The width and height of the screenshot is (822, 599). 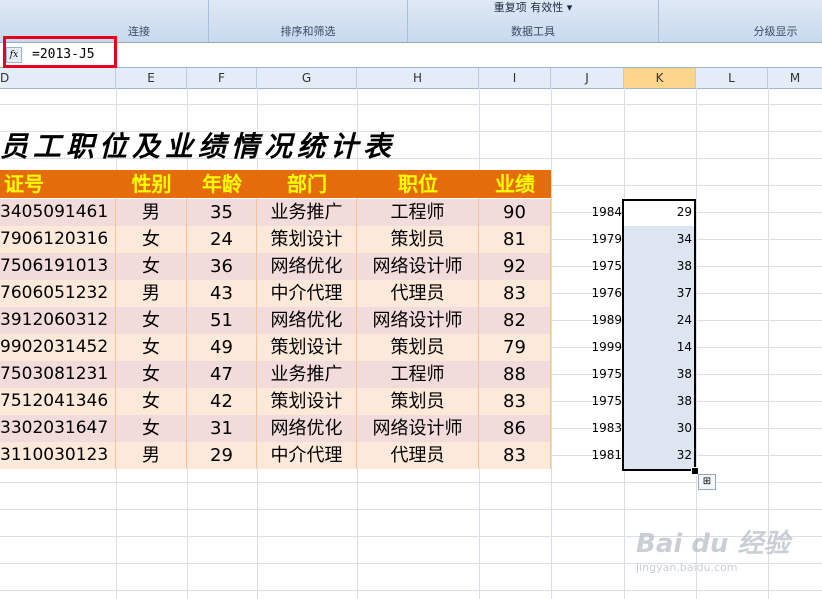 What do you see at coordinates (515, 266) in the screenshot?
I see `cell-performance: 92` at bounding box center [515, 266].